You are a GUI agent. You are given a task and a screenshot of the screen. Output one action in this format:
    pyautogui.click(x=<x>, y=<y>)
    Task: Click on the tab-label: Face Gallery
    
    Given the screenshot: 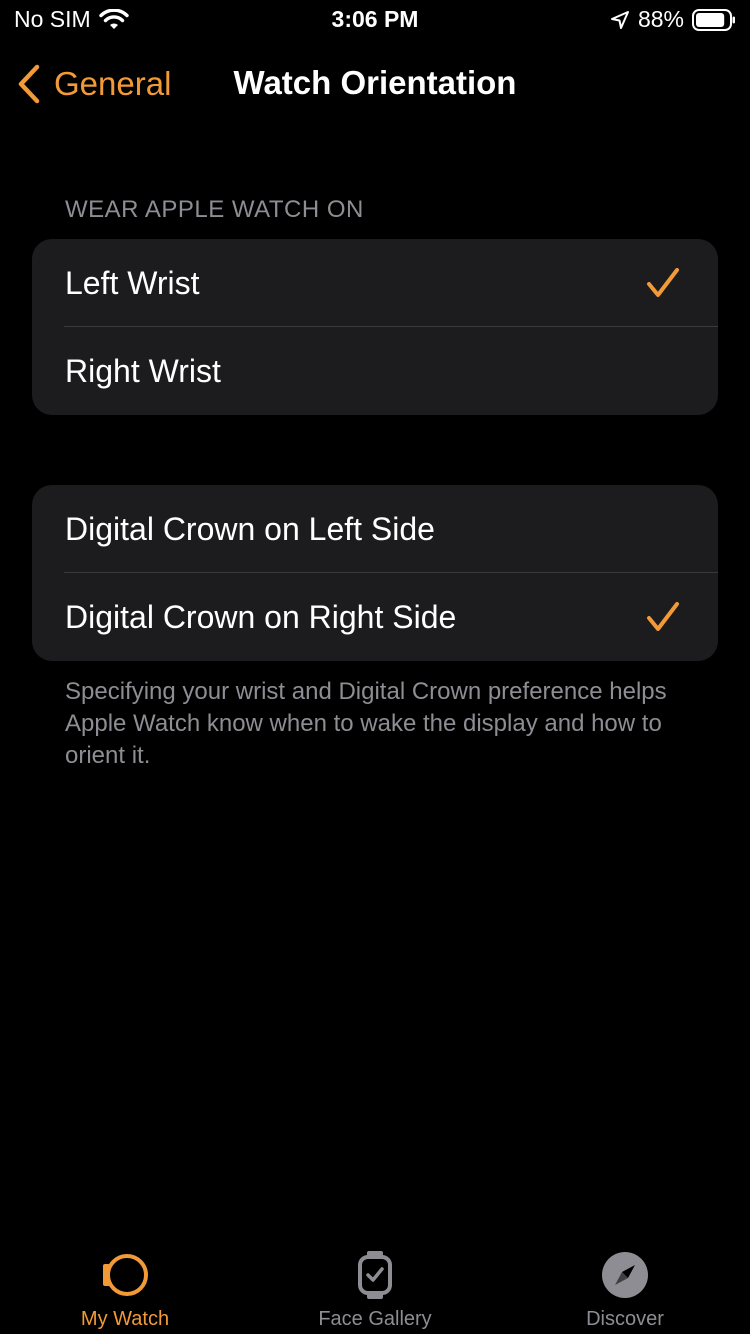 What is the action you would take?
    pyautogui.click(x=375, y=1319)
    